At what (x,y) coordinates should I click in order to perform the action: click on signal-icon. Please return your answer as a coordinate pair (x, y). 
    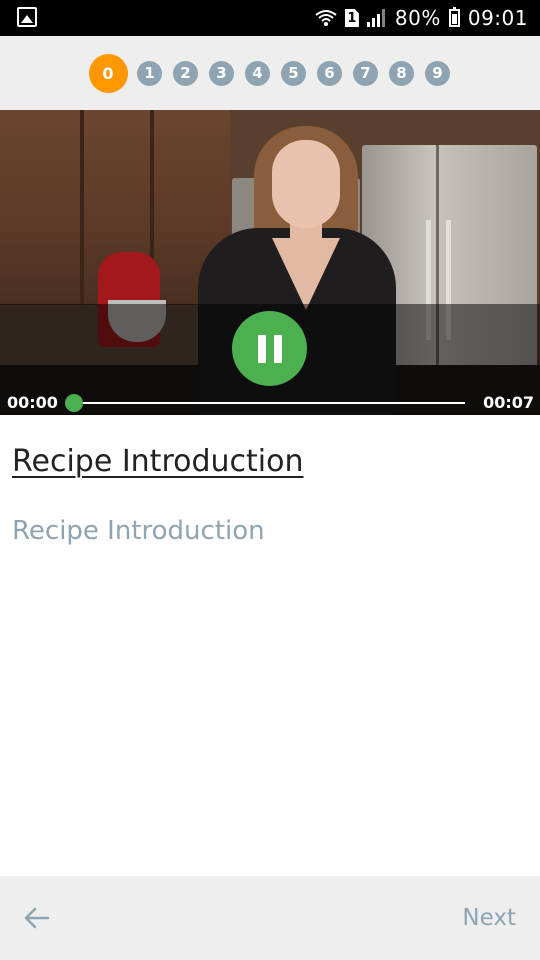
    Looking at the image, I should click on (376, 18).